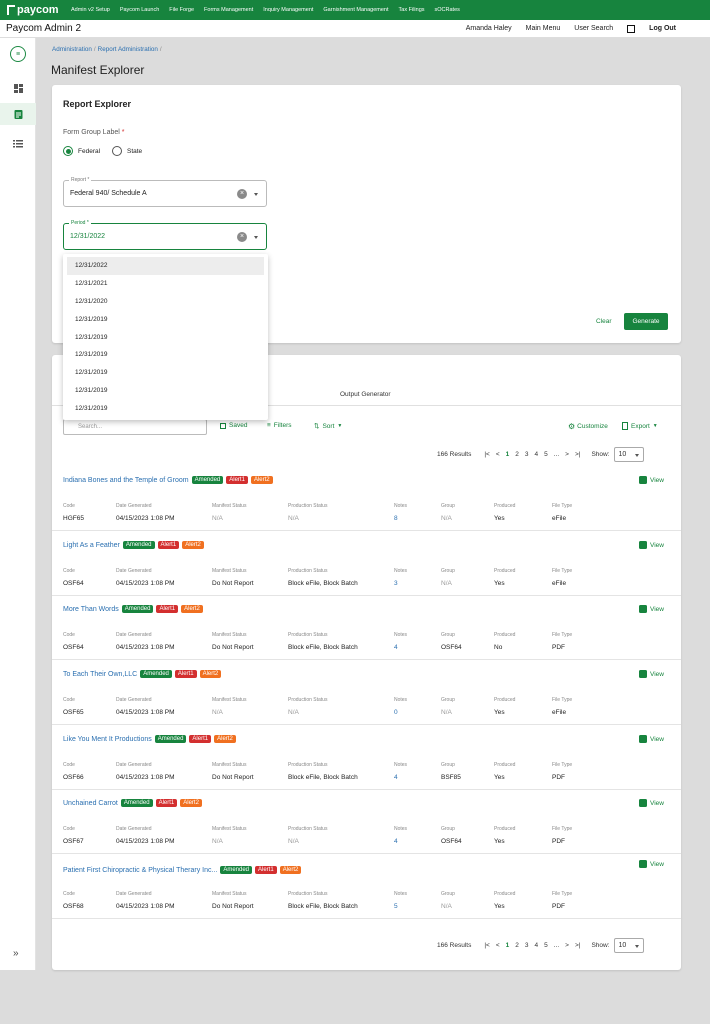  What do you see at coordinates (447, 10) in the screenshot?
I see `nav-item: sOCRates` at bounding box center [447, 10].